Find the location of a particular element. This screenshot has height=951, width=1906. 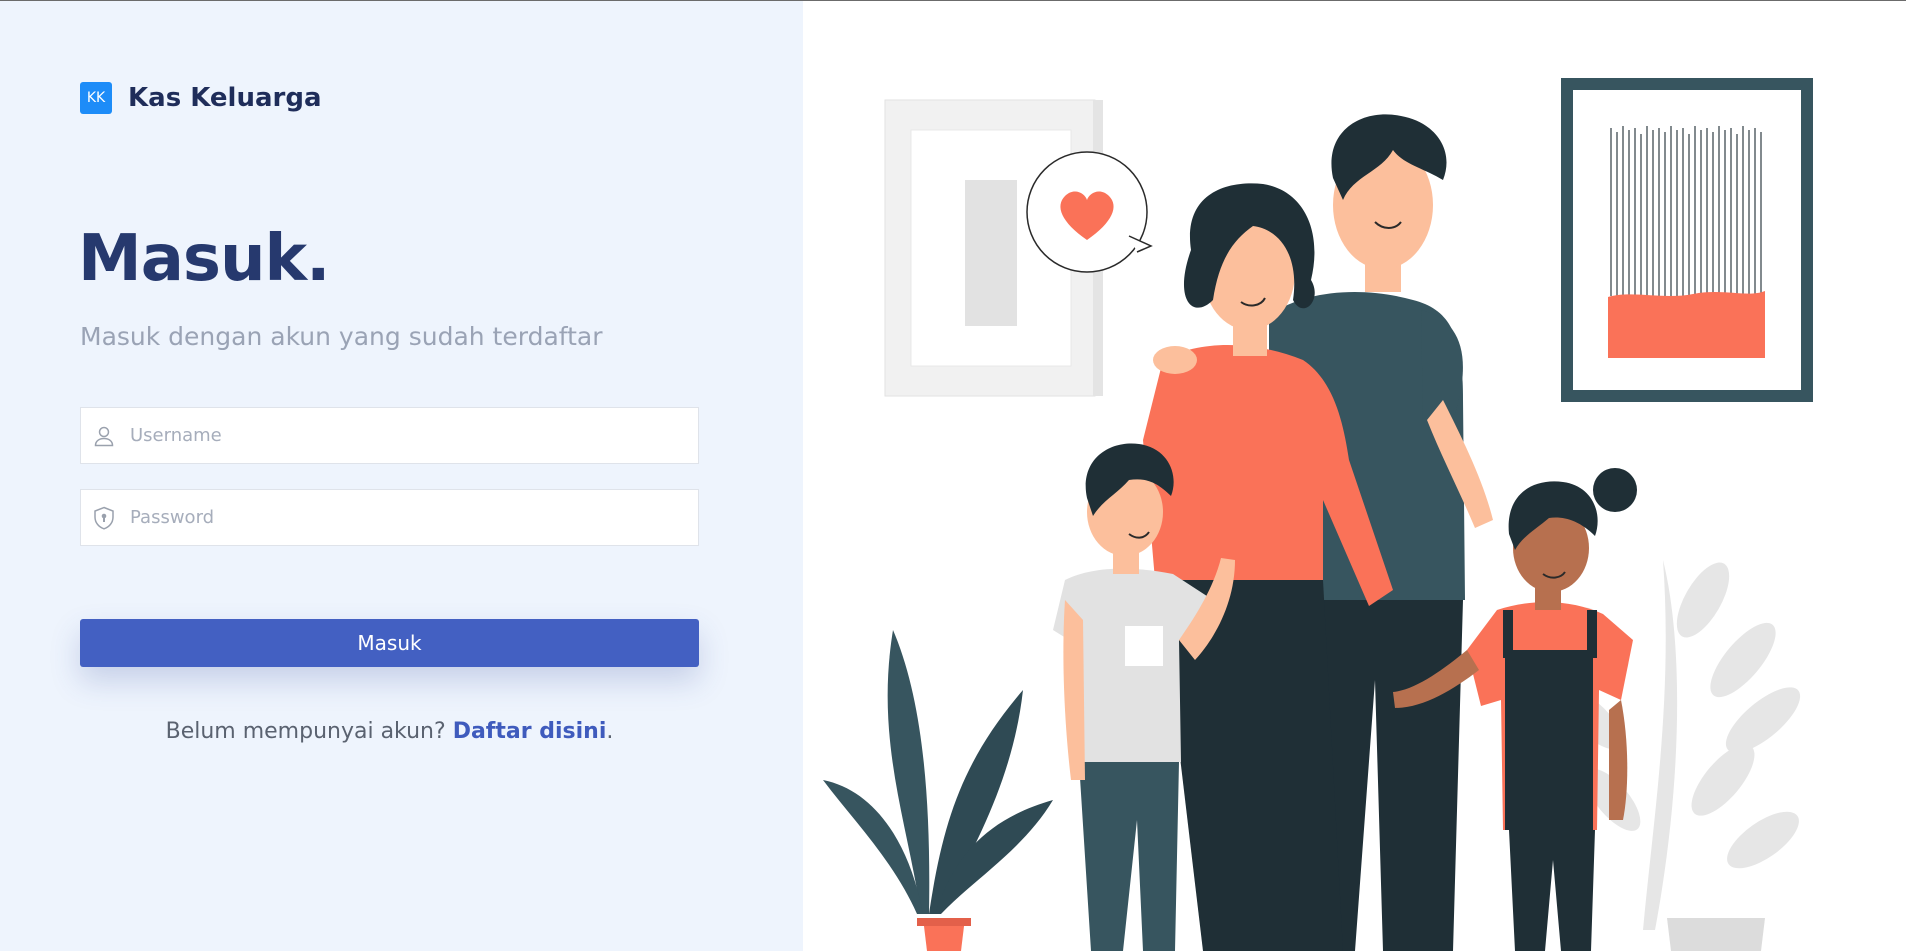

page-title: Masuk. is located at coordinates (204, 259).